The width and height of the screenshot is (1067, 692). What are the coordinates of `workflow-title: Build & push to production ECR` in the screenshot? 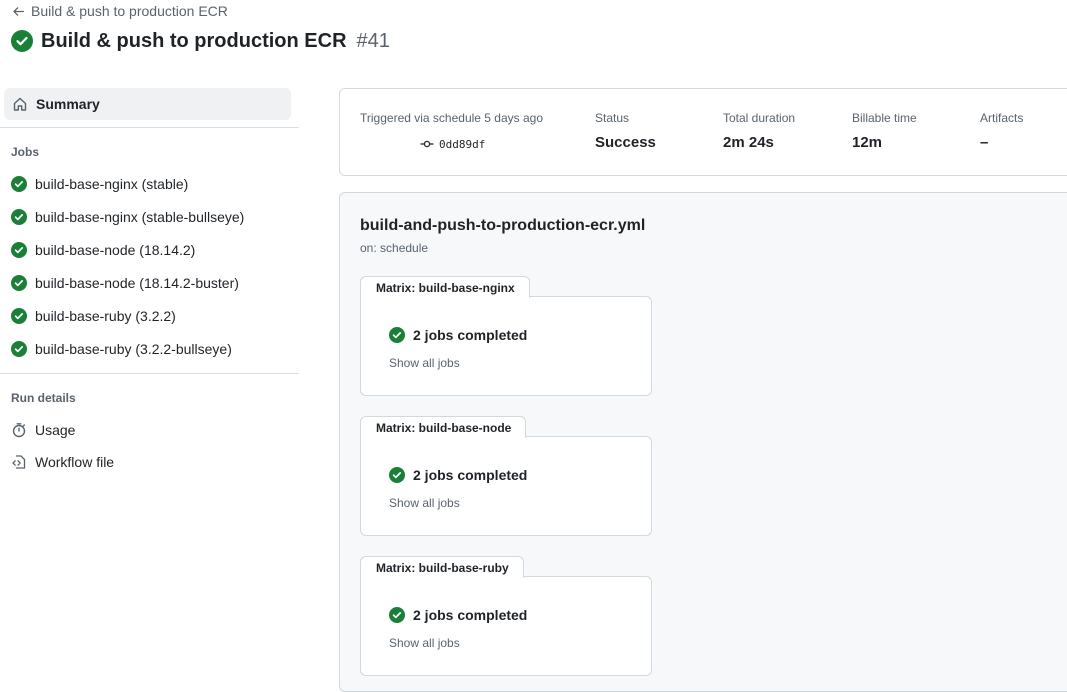 It's located at (194, 41).